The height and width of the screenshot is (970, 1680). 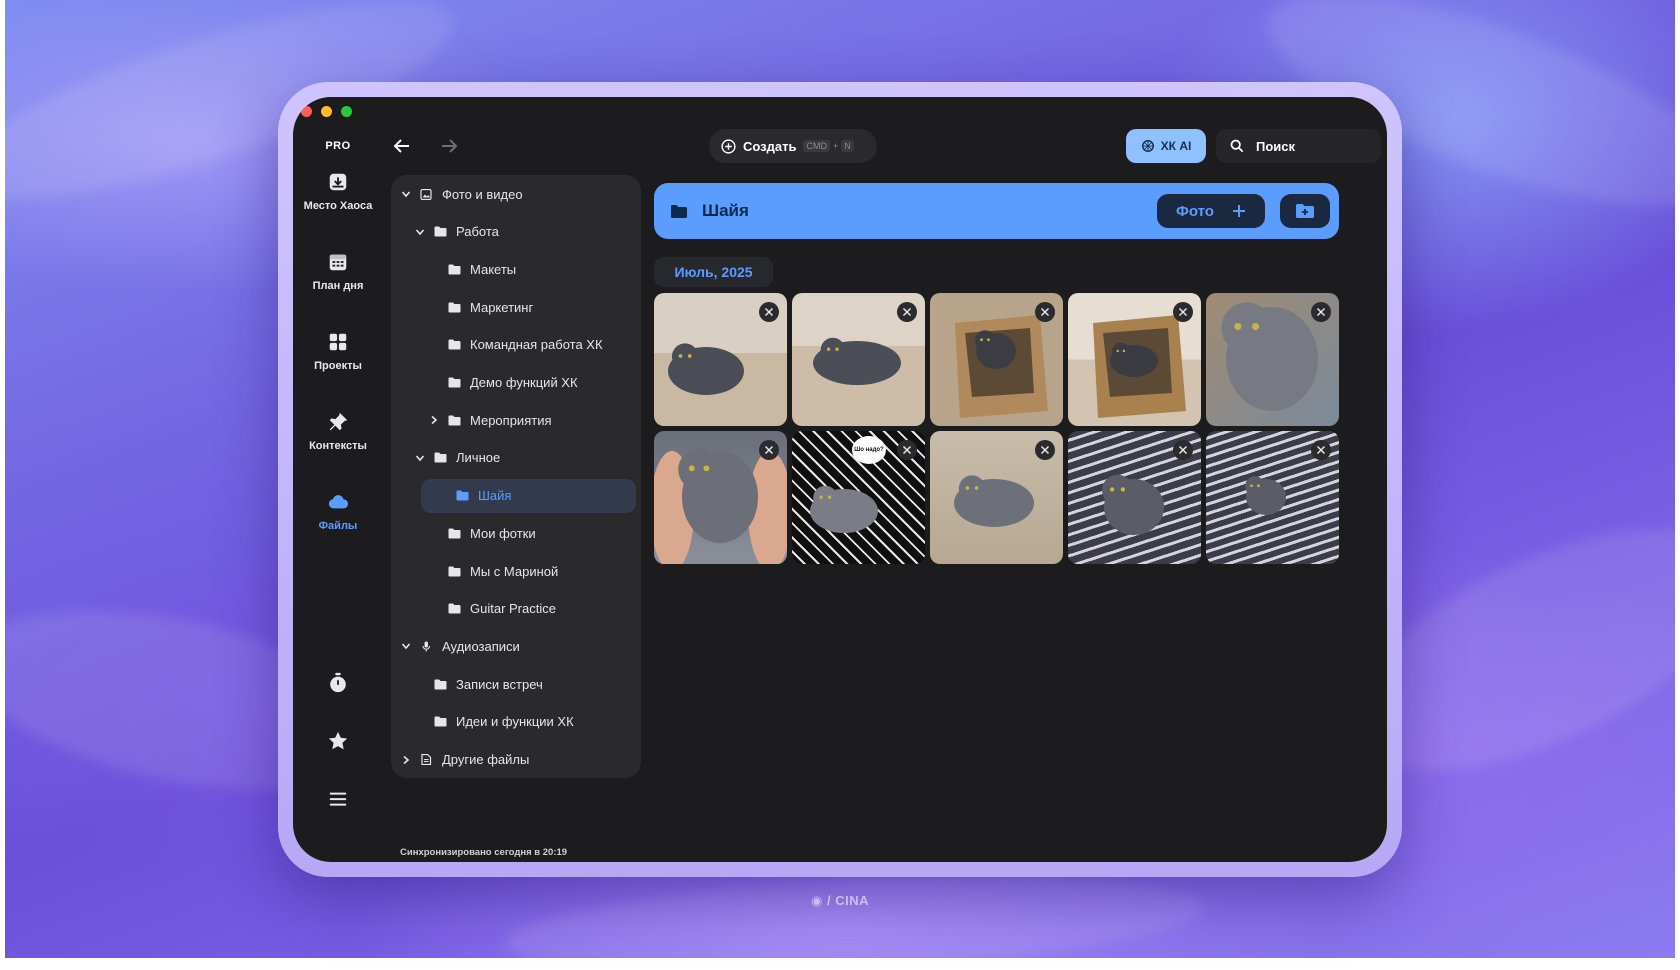 I want to click on tree-item: Демо функций ХК, so click(x=503, y=383).